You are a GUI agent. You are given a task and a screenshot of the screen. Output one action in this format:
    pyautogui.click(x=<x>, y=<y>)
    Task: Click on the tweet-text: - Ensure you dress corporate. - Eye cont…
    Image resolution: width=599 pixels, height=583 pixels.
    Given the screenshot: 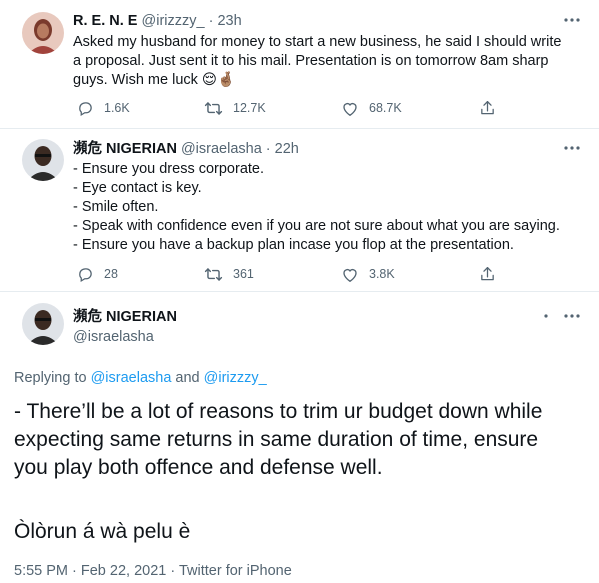 What is the action you would take?
    pyautogui.click(x=333, y=207)
    